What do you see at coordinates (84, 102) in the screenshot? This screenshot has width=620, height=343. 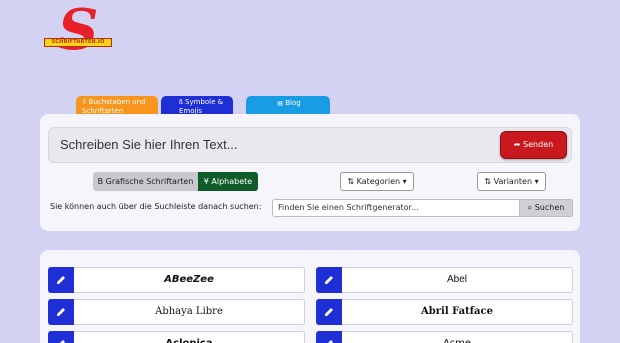 I see `text-icon: ⠿` at bounding box center [84, 102].